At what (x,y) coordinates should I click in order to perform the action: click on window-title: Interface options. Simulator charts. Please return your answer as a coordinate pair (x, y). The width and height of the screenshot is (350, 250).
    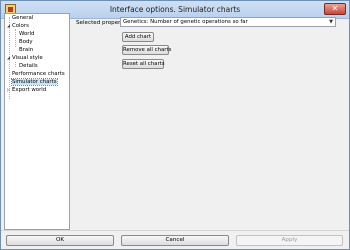
    Looking at the image, I should click on (175, 9).